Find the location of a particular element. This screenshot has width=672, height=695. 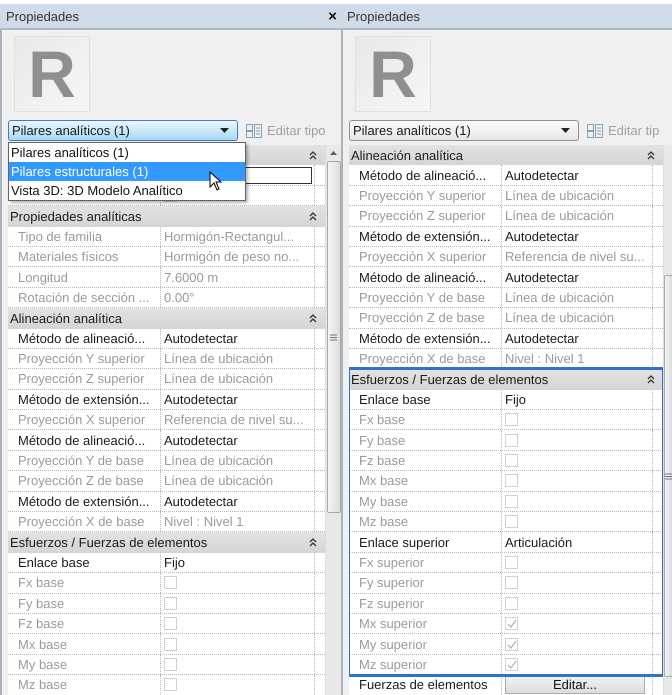

property-label: Tipo de familia is located at coordinates (84, 236).